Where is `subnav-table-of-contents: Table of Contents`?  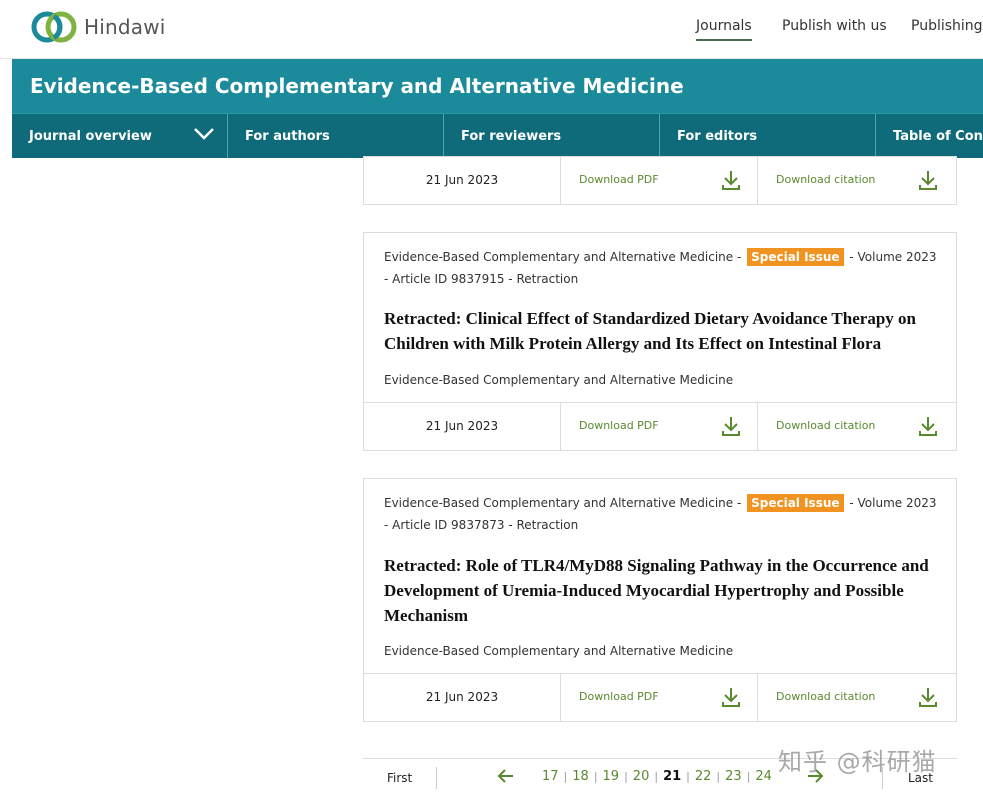 subnav-table-of-contents: Table of Contents is located at coordinates (929, 136).